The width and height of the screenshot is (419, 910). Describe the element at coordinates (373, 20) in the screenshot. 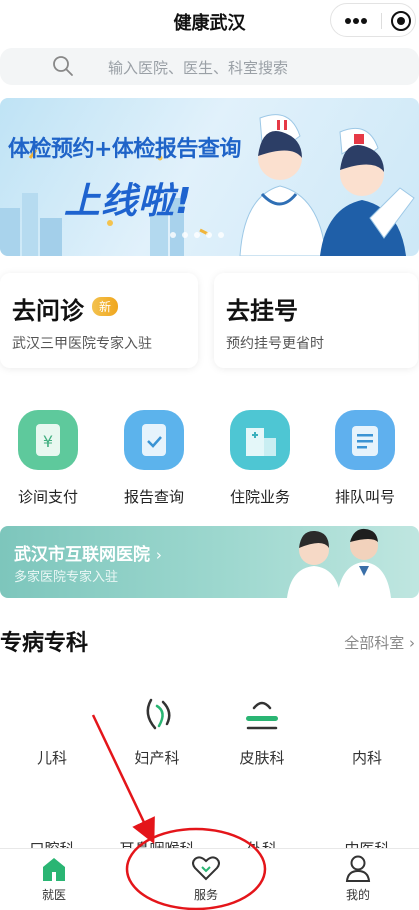

I see `mini-program-capsule` at that location.